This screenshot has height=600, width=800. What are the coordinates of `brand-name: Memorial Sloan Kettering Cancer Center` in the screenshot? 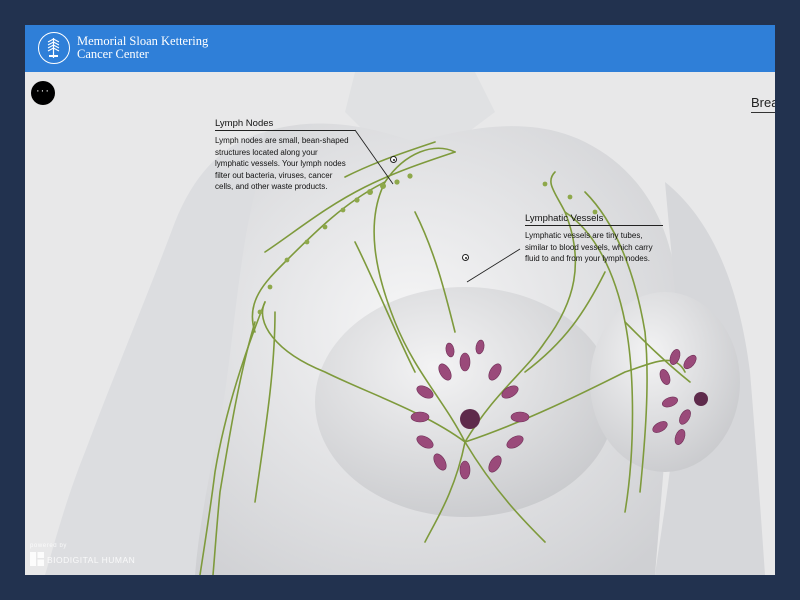 It's located at (142, 48).